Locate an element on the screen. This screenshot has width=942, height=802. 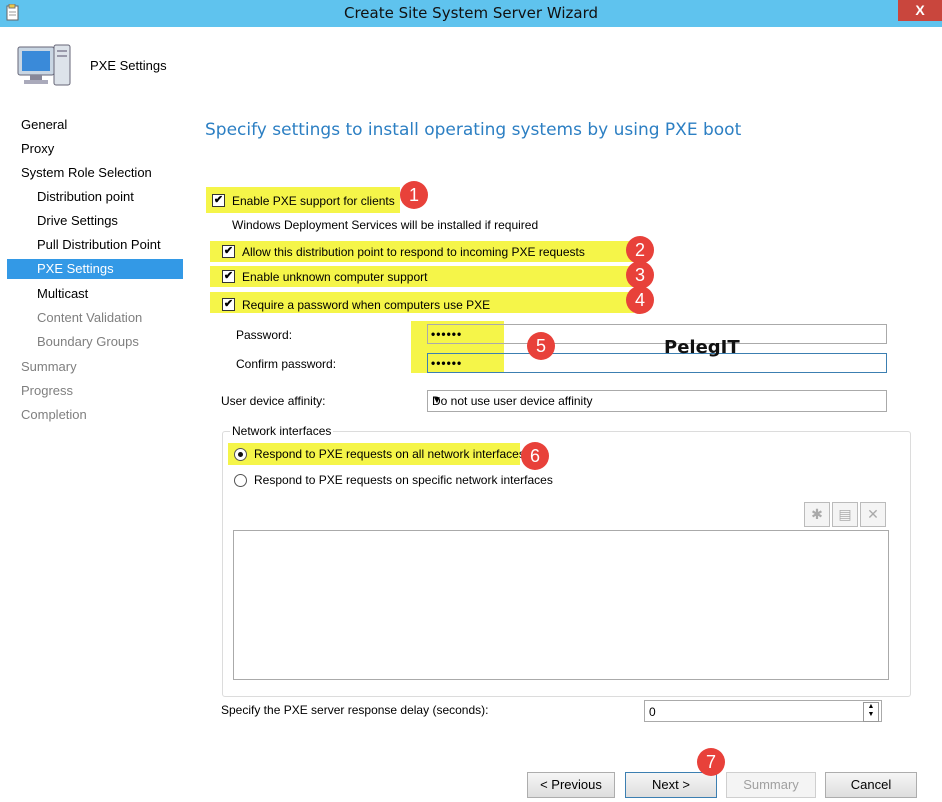
annotation-badge-4: 4 is located at coordinates (640, 300).